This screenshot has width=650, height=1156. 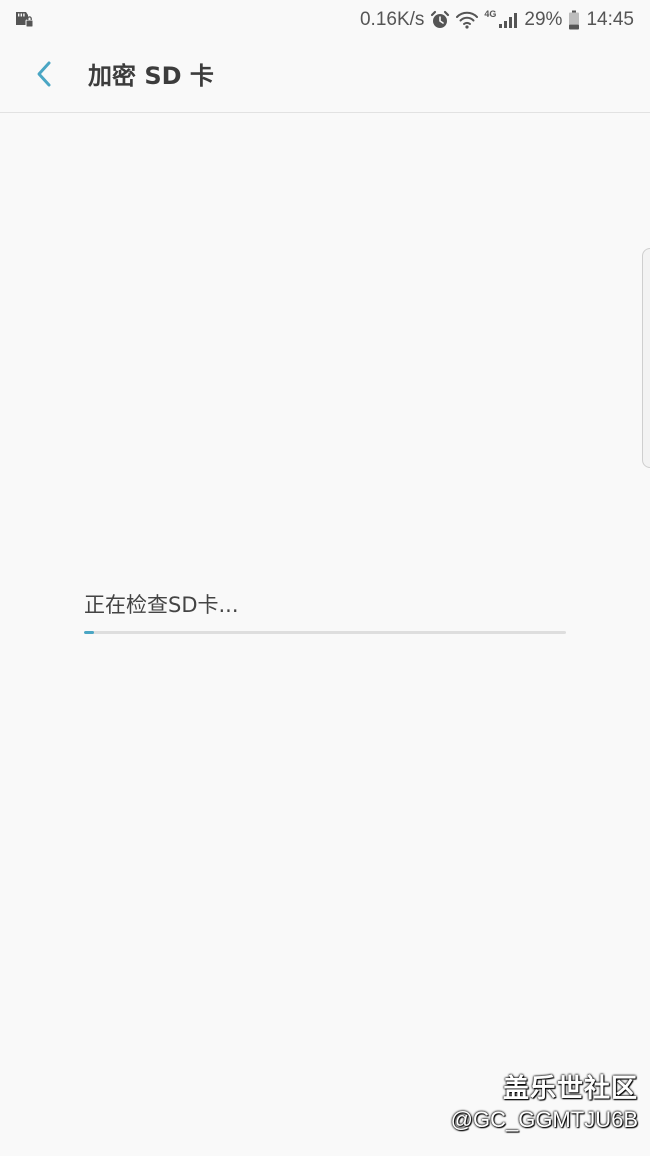 What do you see at coordinates (570, 1089) in the screenshot?
I see `watermark-site: 盖乐世社区` at bounding box center [570, 1089].